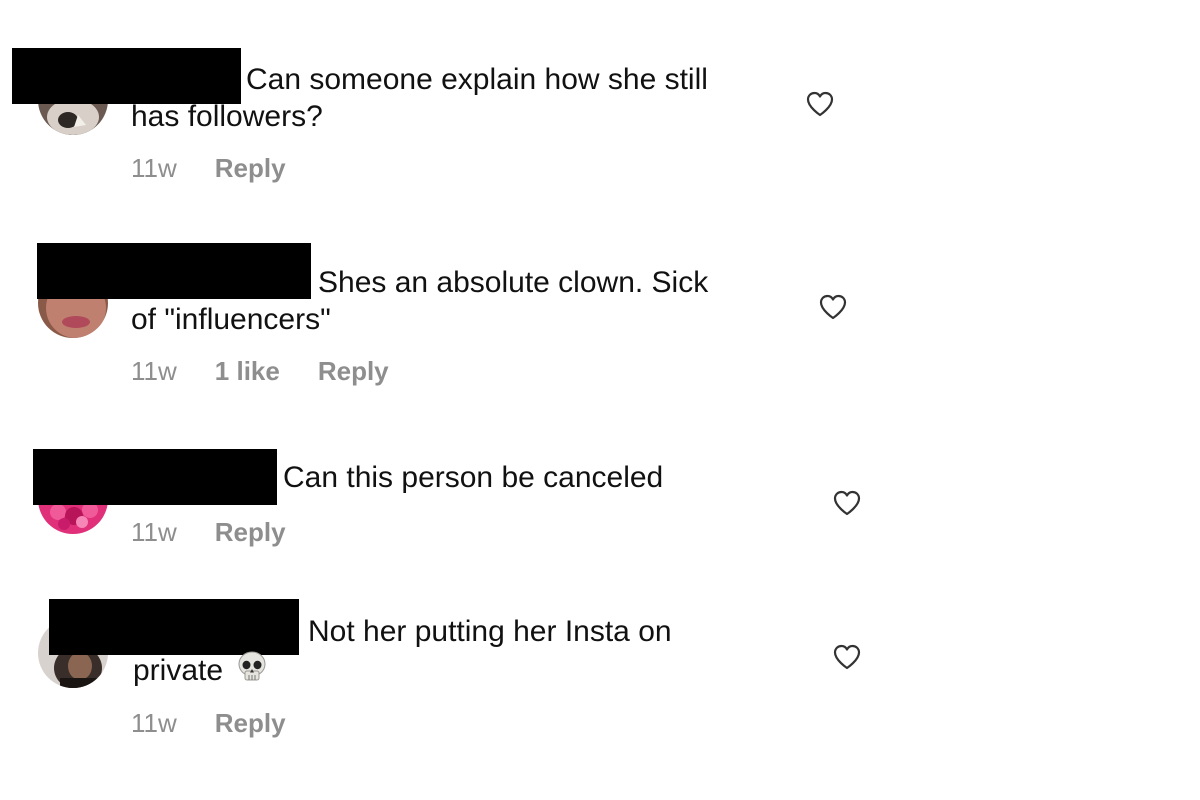 The width and height of the screenshot is (1200, 800). Describe the element at coordinates (473, 477) in the screenshot. I see `comment-text-line1: Can this person be canceled` at that location.